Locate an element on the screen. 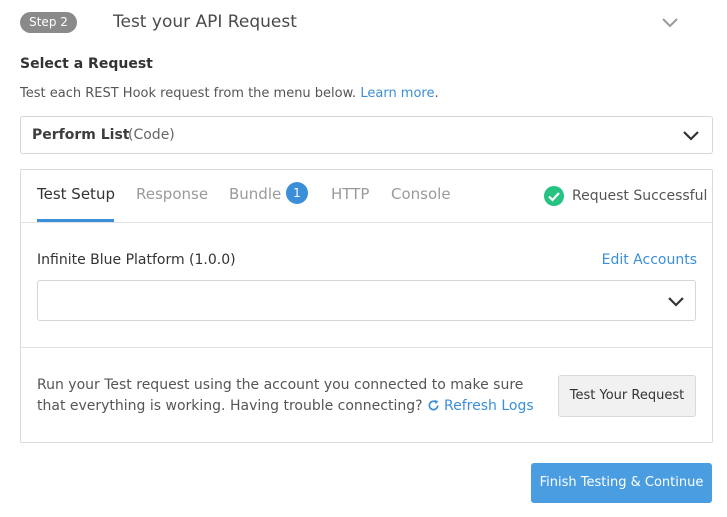 This screenshot has width=727, height=517. section-divider is located at coordinates (366, 347).